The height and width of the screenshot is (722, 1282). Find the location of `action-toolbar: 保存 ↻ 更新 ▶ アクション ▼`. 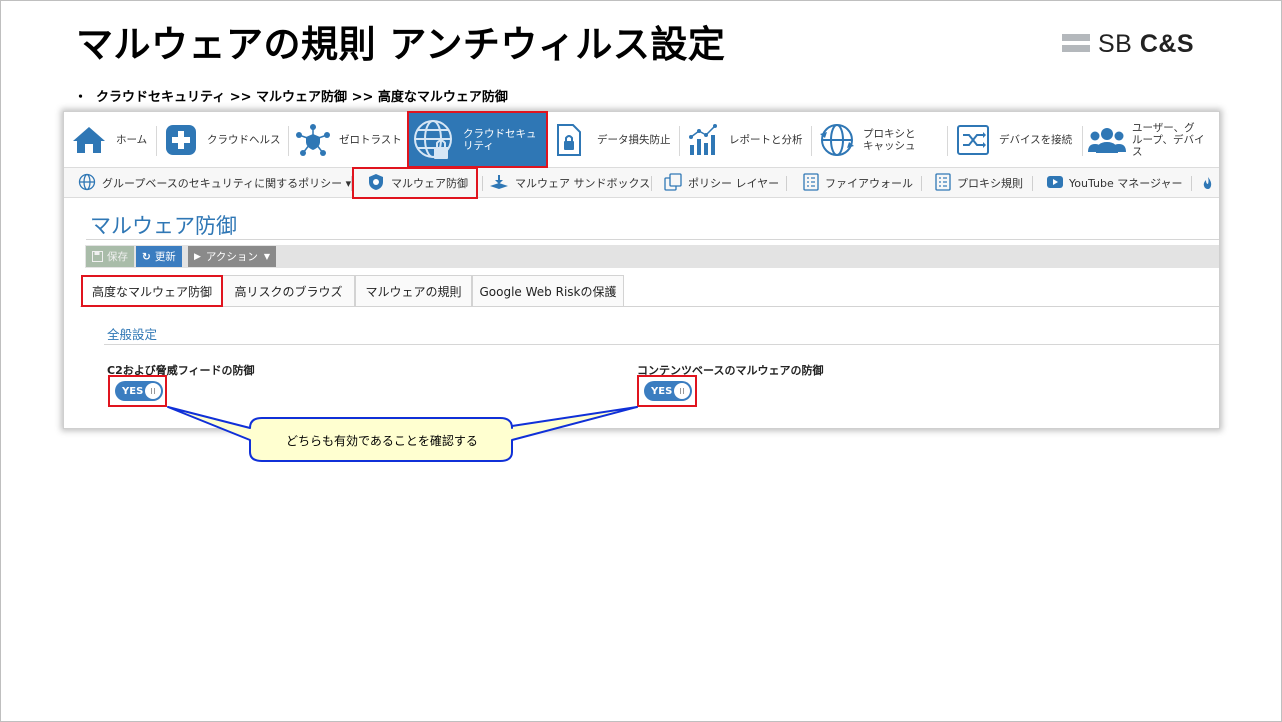

action-toolbar: 保存 ↻ 更新 ▶ アクション ▼ is located at coordinates (652, 256).